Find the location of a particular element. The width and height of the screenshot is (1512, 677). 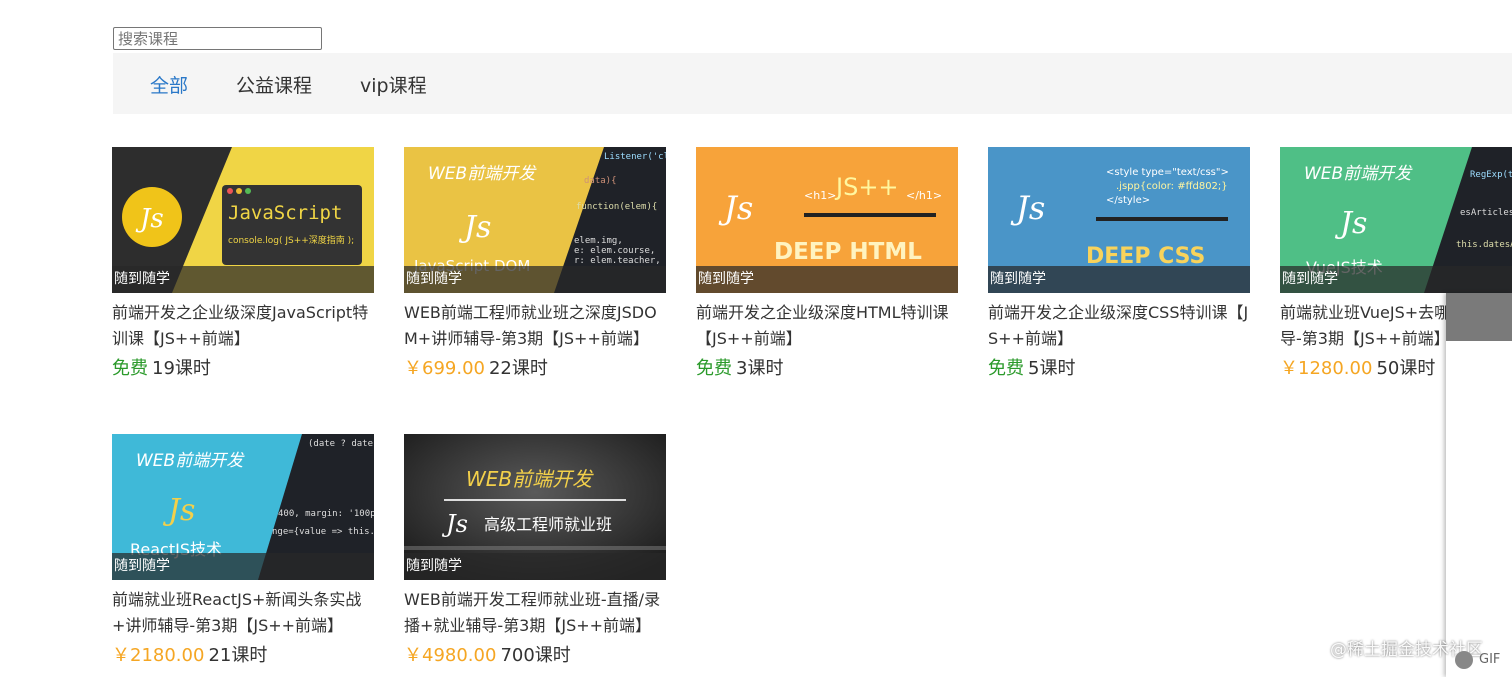

course-lessons: 5课时 is located at coordinates (1052, 368).